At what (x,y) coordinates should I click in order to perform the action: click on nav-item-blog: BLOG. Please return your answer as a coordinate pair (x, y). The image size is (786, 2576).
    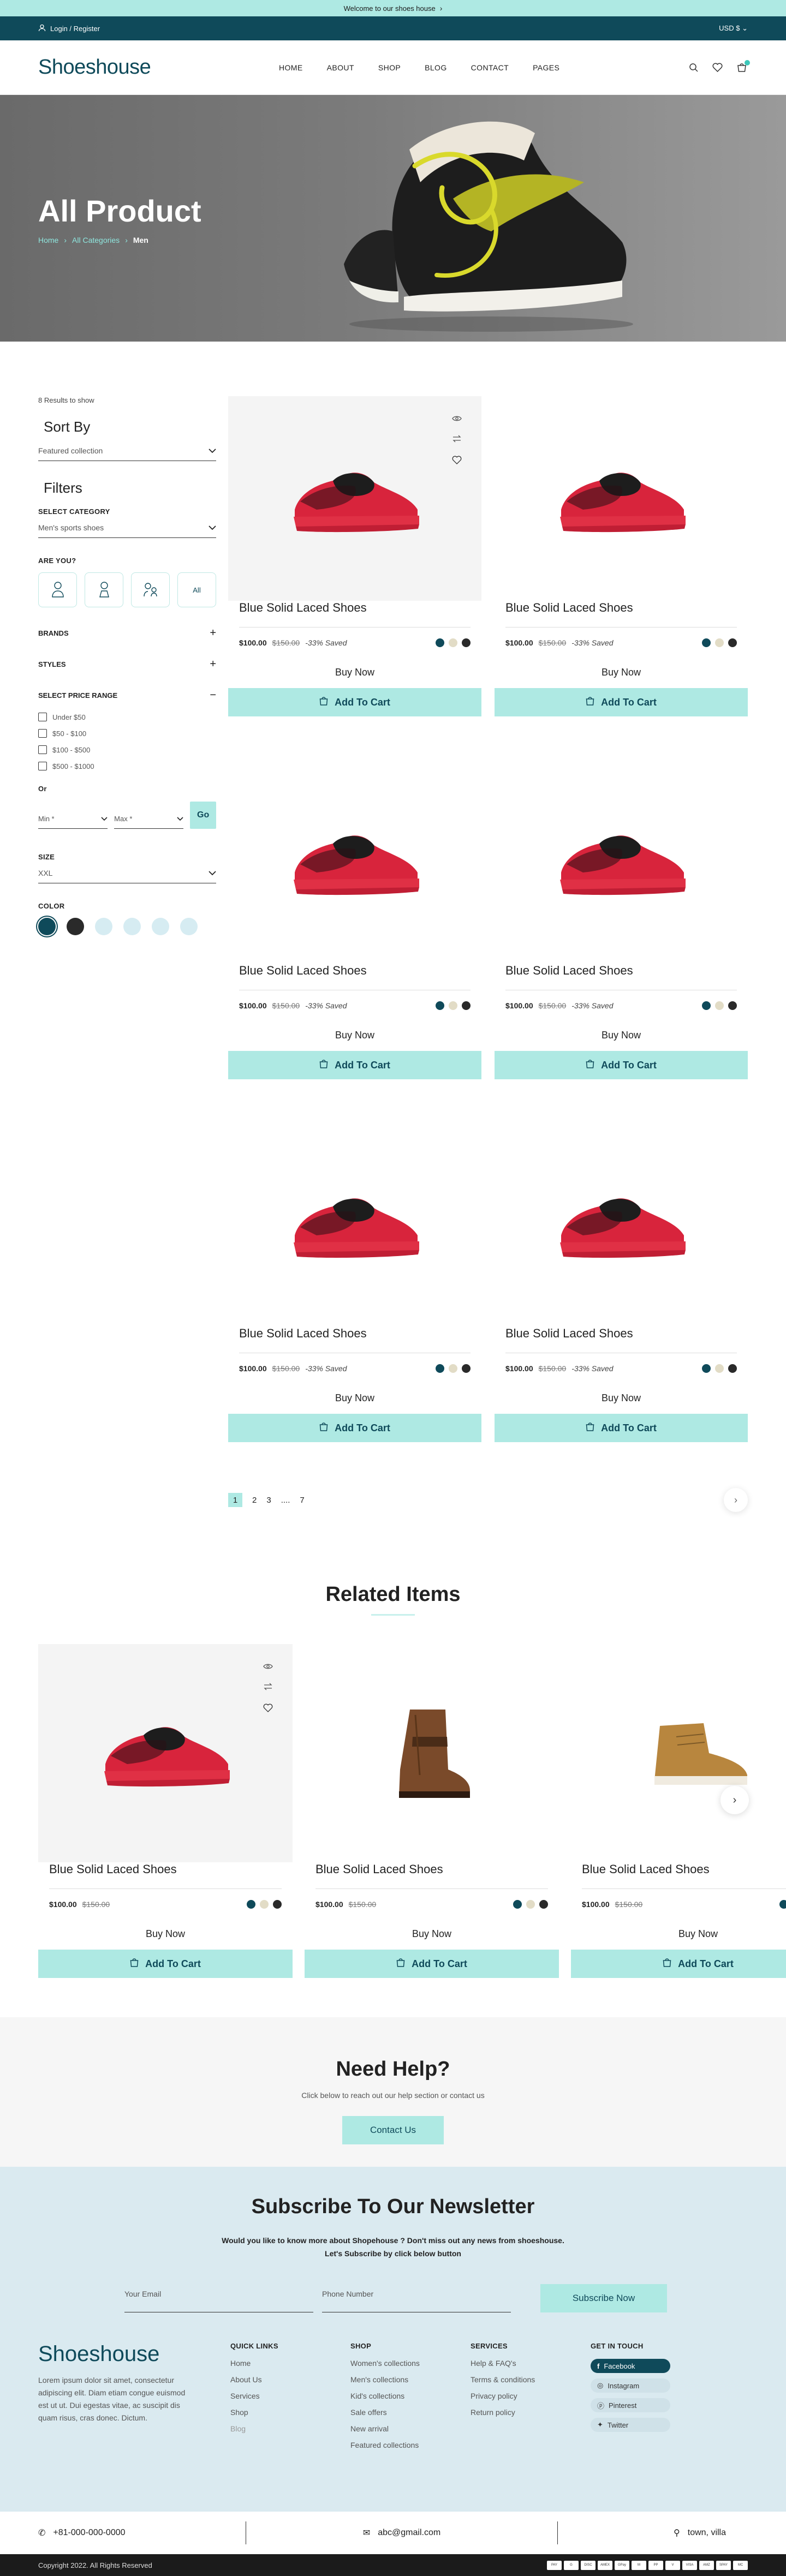
    Looking at the image, I should click on (436, 67).